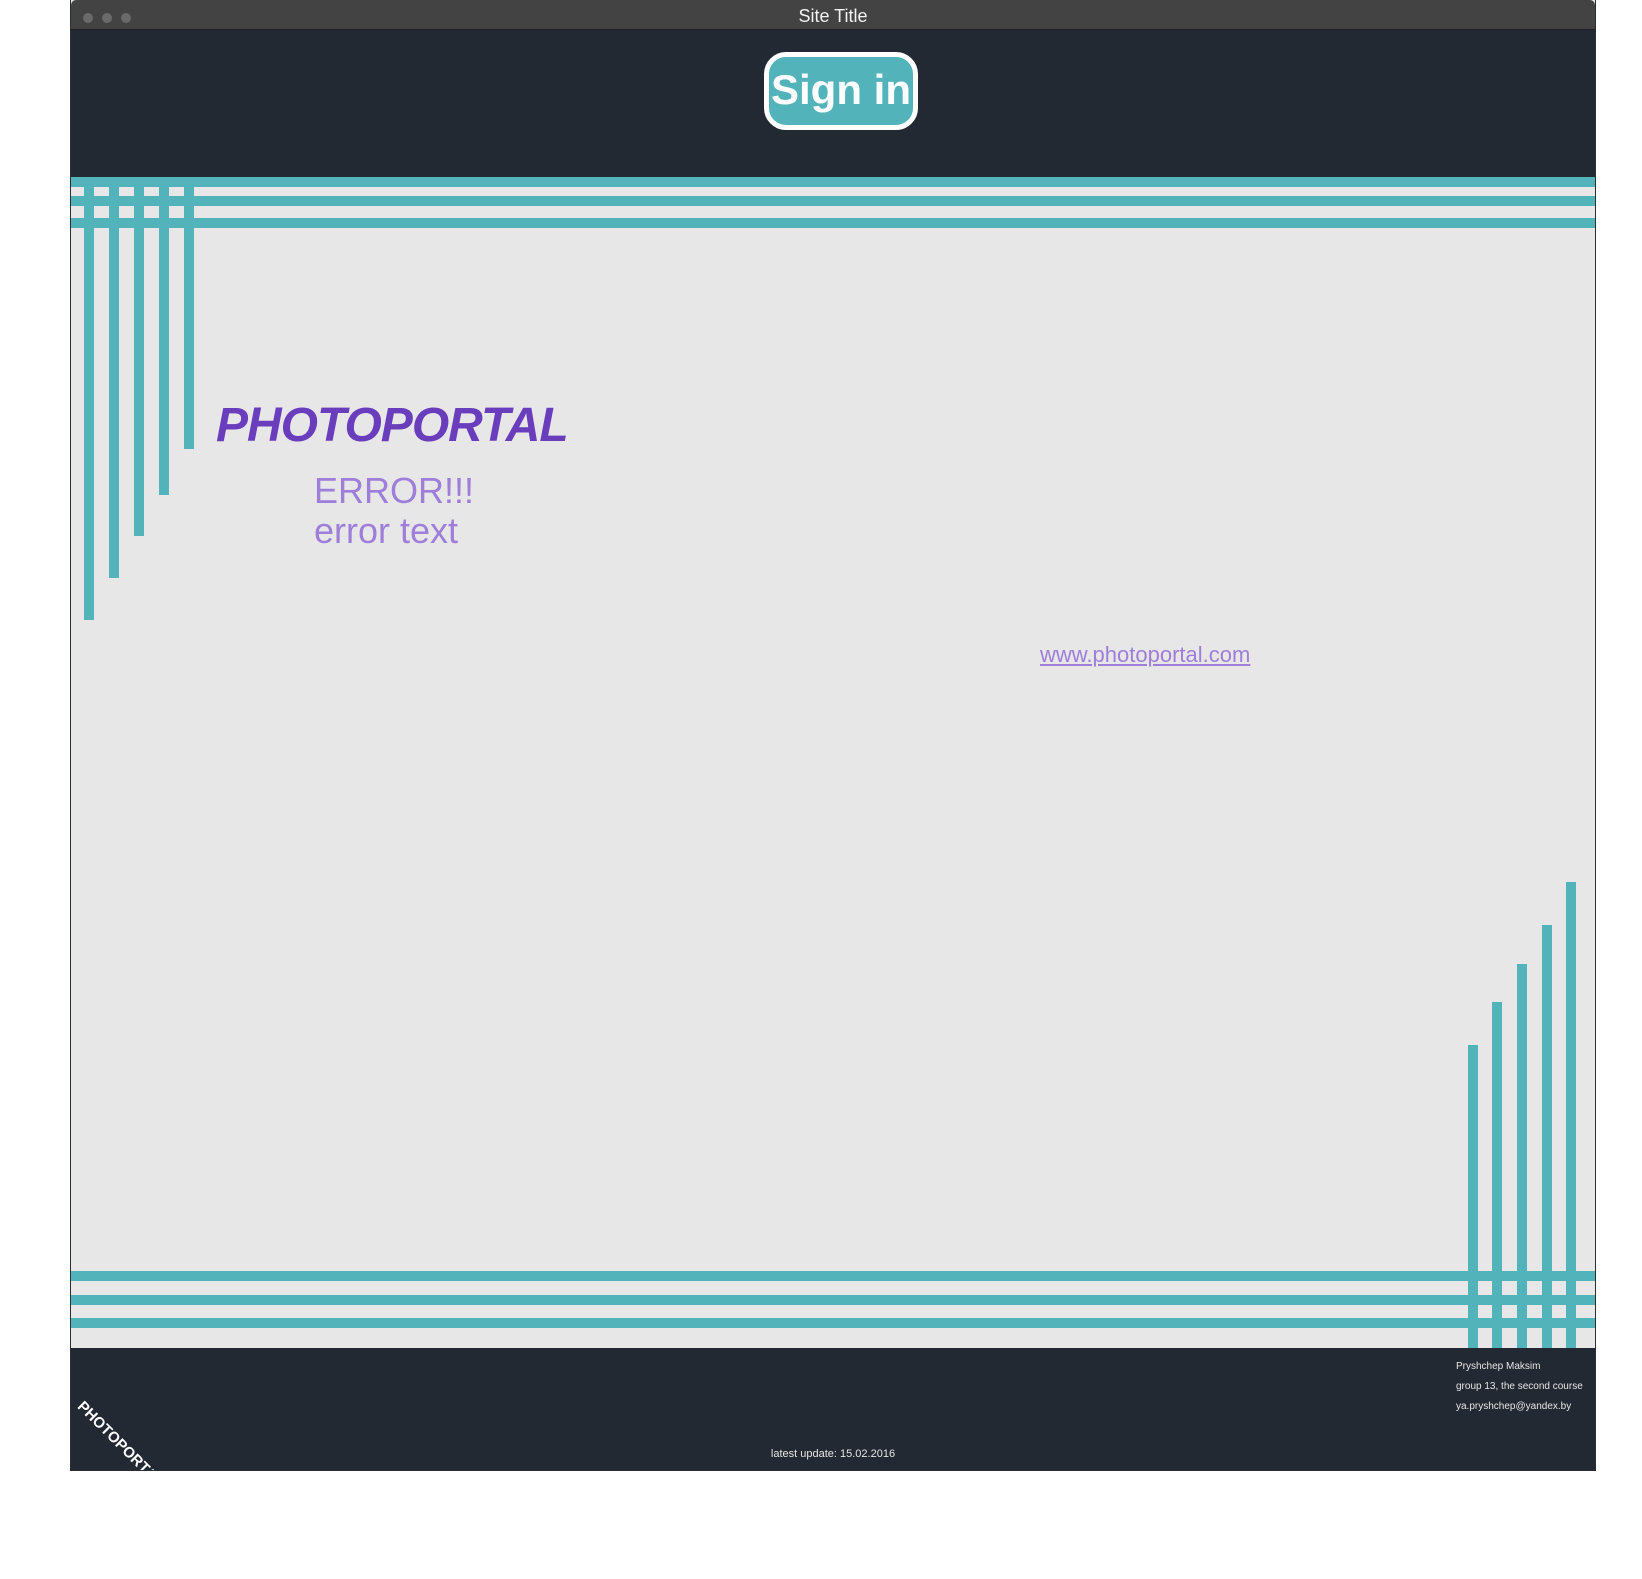  What do you see at coordinates (1519, 1386) in the screenshot?
I see `author-group: group 13, the second course` at bounding box center [1519, 1386].